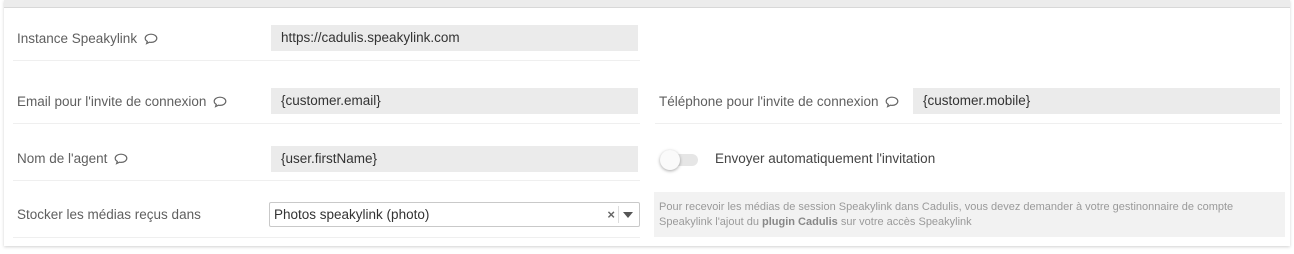  I want to click on auto-send-label: Envoyer automatiquement l'invitation, so click(825, 158).